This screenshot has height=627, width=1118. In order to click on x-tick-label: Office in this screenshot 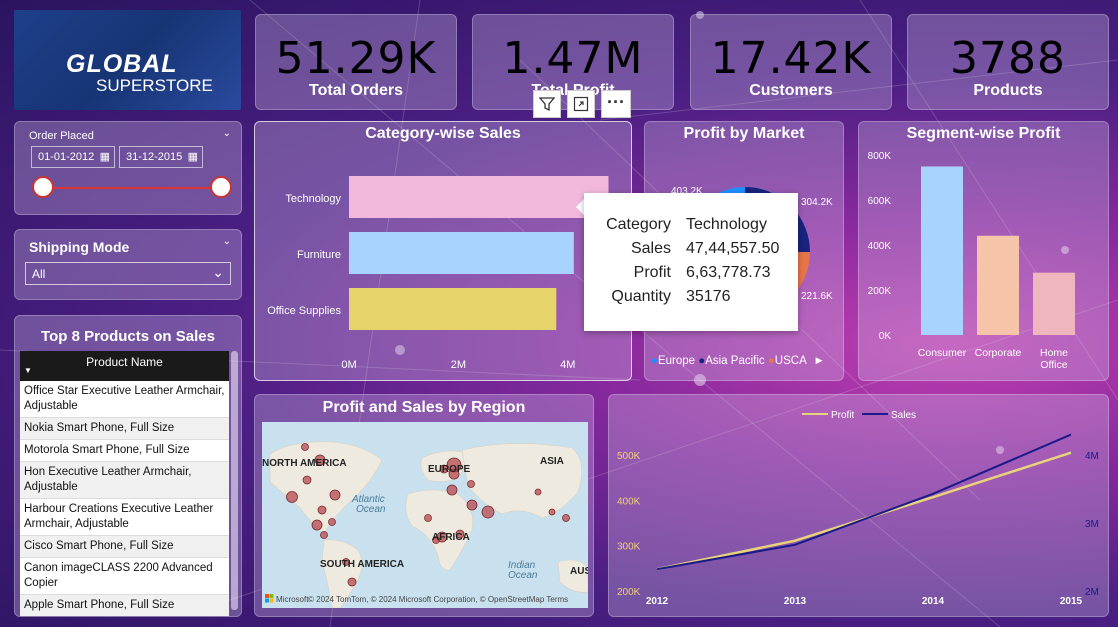, I will do `click(1053, 365)`.